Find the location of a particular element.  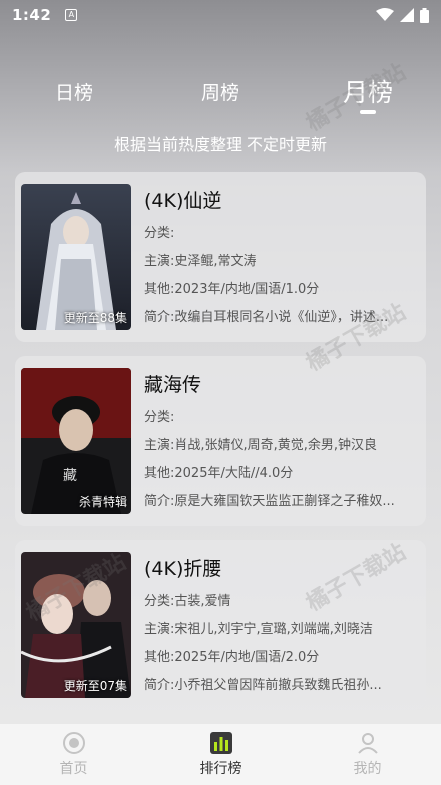

nav-home: 首页 is located at coordinates (73, 754).